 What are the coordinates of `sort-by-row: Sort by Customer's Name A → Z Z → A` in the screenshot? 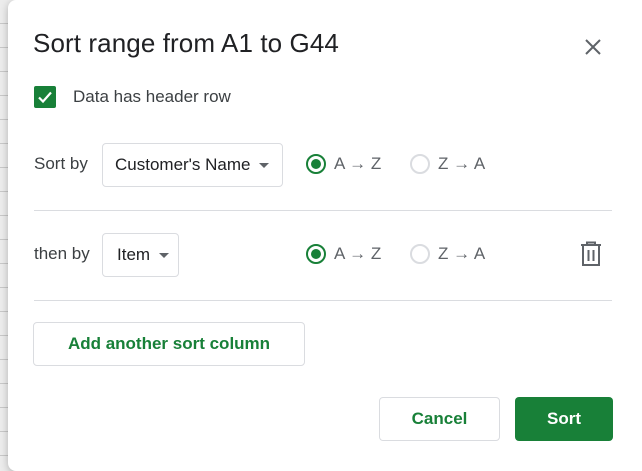 It's located at (323, 166).